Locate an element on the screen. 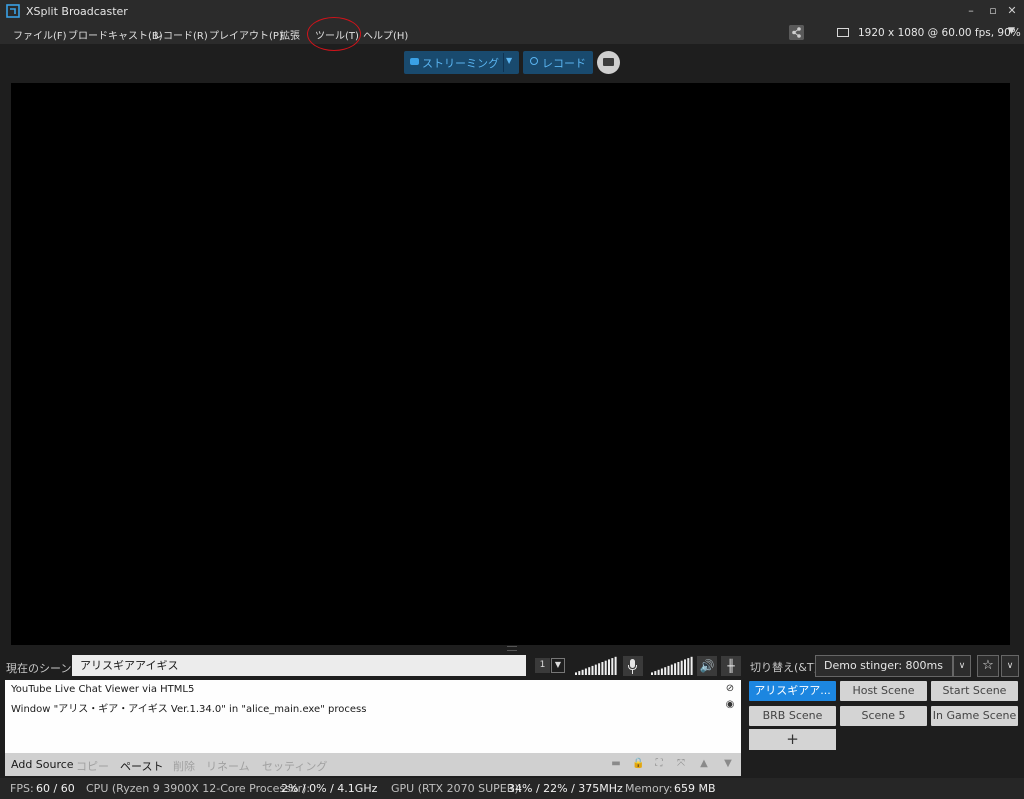 The height and width of the screenshot is (799, 1024). scene-button: BRB Scene is located at coordinates (792, 716).